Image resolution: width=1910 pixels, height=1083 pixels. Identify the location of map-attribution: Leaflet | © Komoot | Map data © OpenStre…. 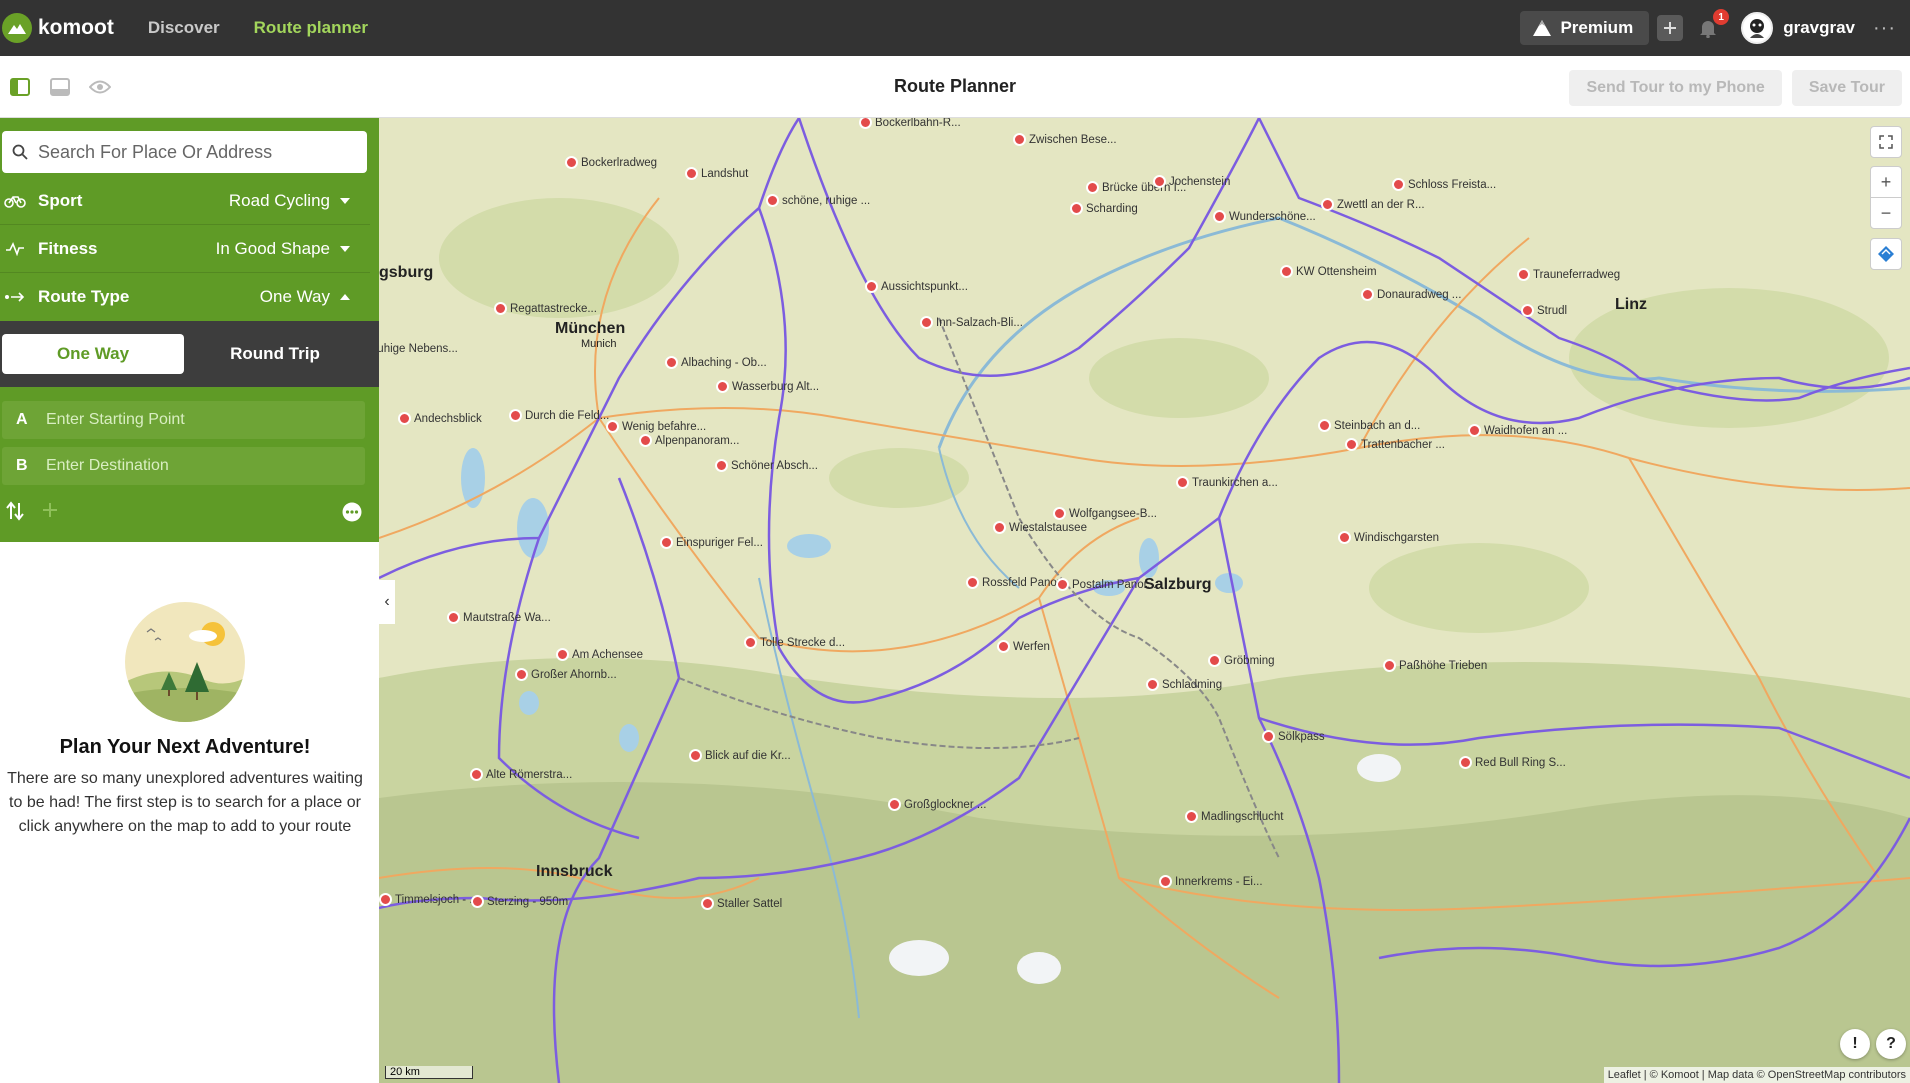
(1756, 1075).